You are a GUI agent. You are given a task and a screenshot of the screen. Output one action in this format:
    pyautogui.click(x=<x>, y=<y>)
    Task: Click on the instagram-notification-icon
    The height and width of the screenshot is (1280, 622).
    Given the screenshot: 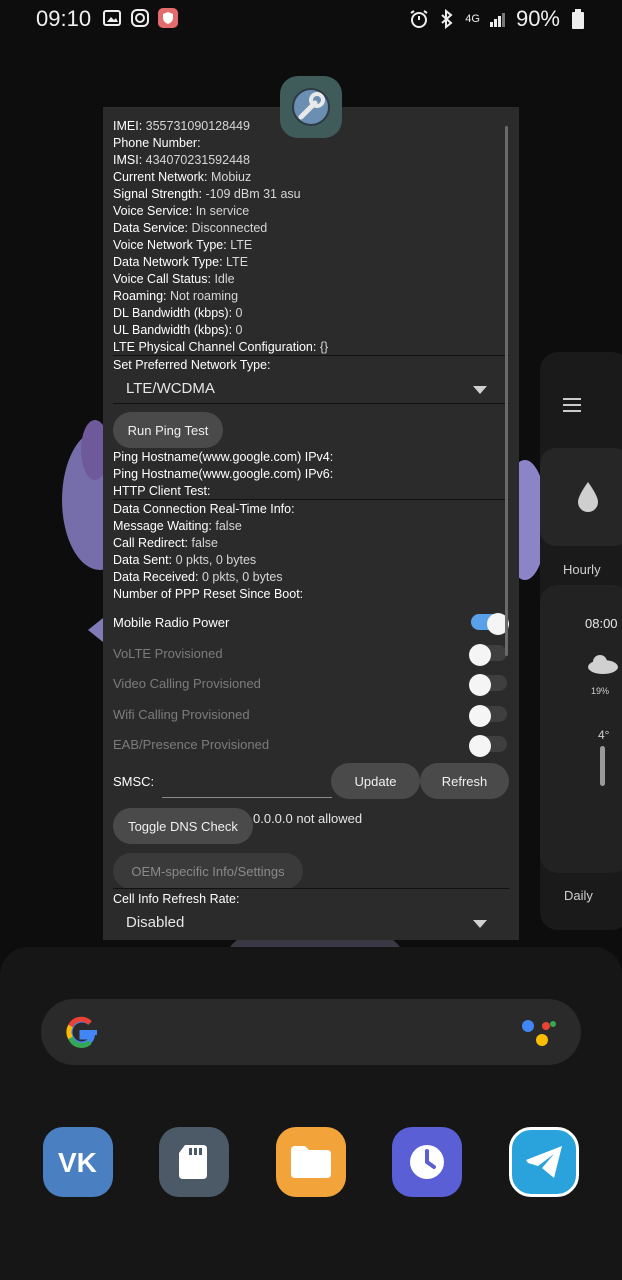 What is the action you would take?
    pyautogui.click(x=140, y=18)
    